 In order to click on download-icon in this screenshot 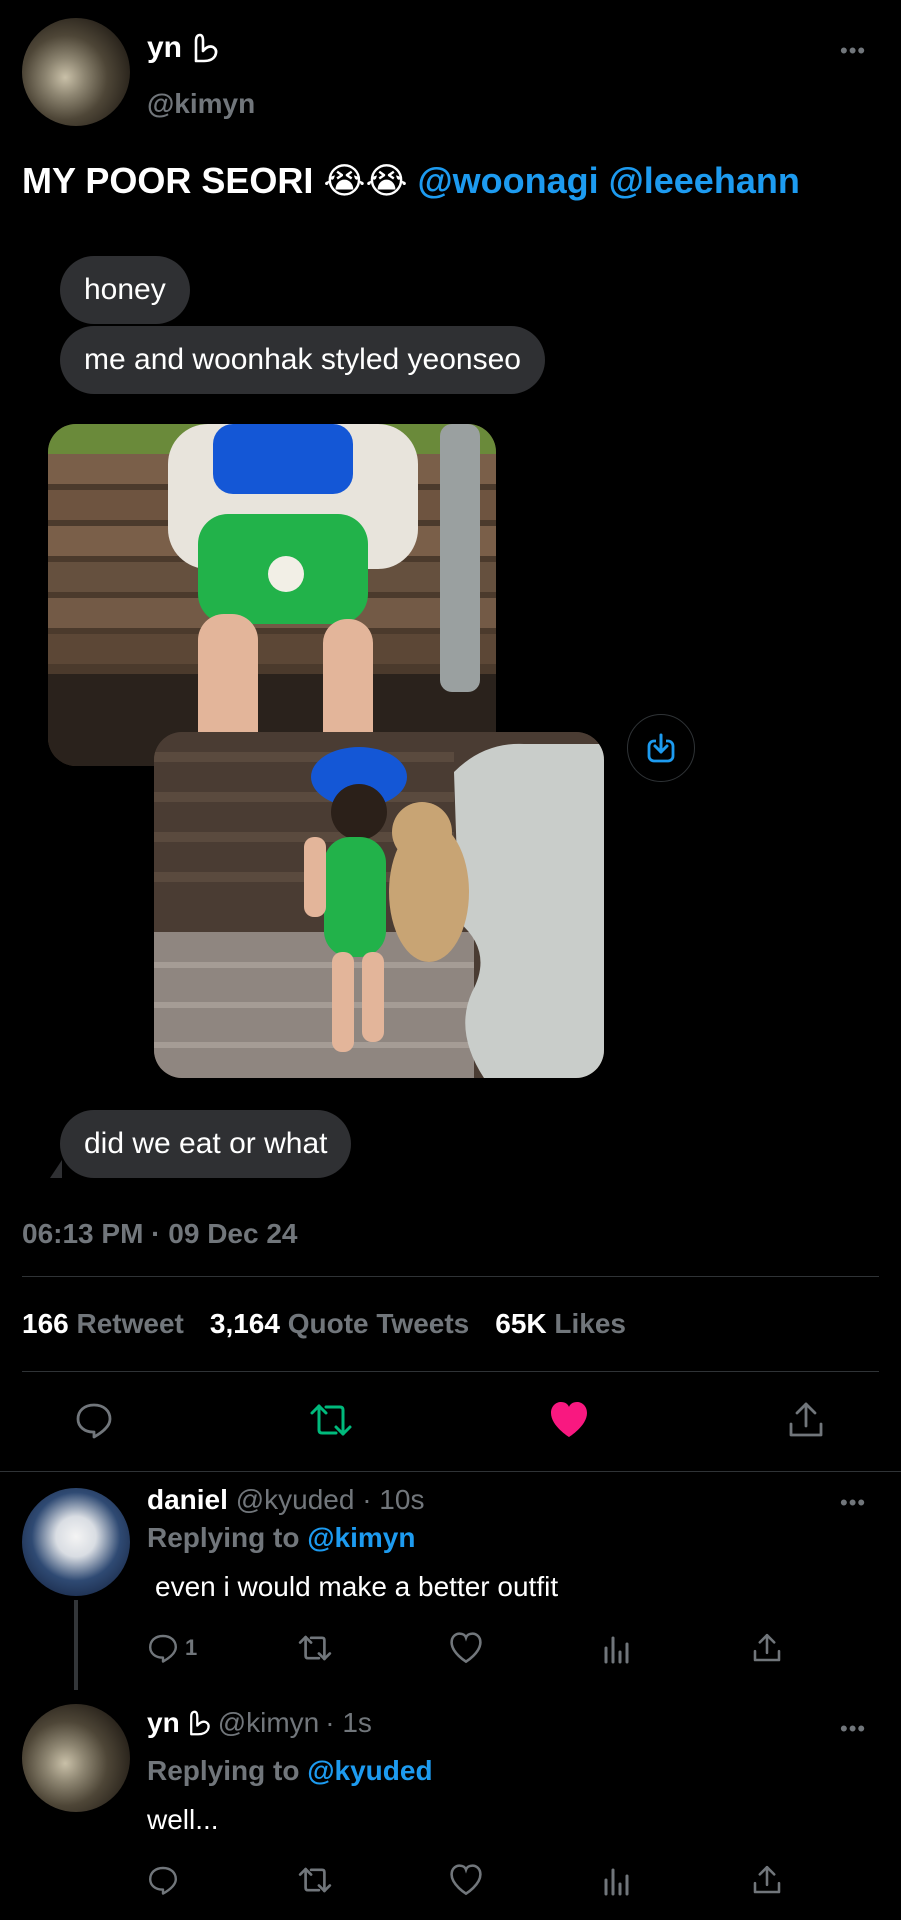, I will do `click(661, 748)`.